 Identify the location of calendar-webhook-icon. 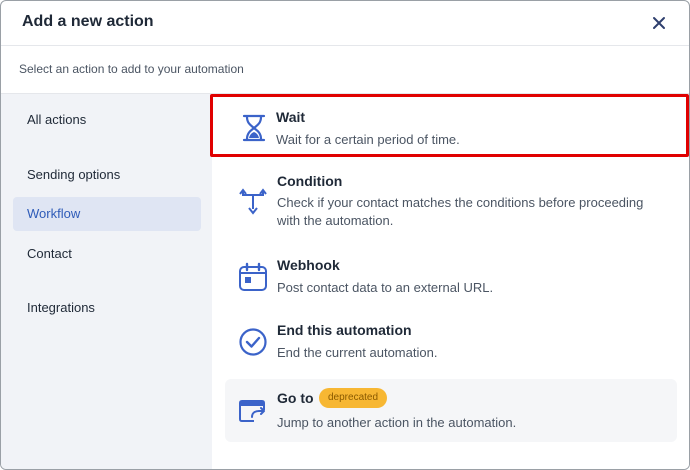
(253, 277).